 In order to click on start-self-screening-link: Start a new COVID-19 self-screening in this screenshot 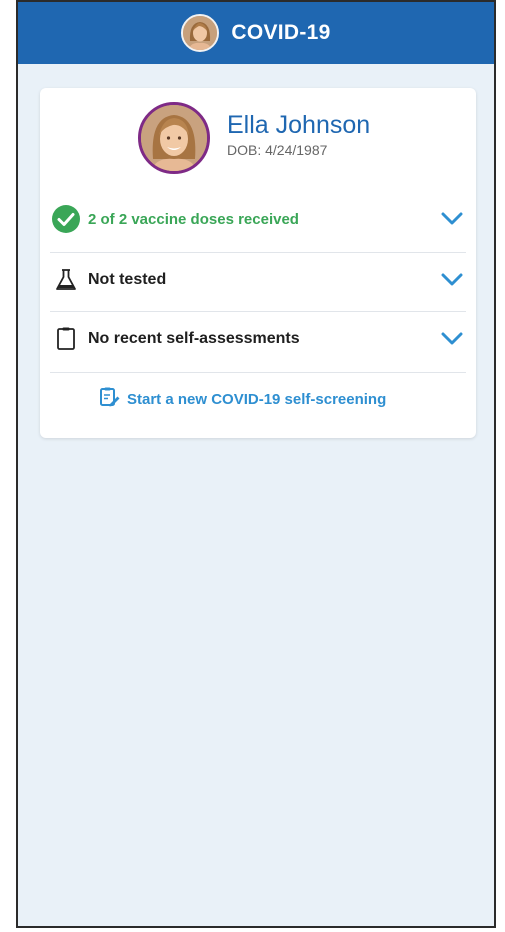, I will do `click(242, 399)`.